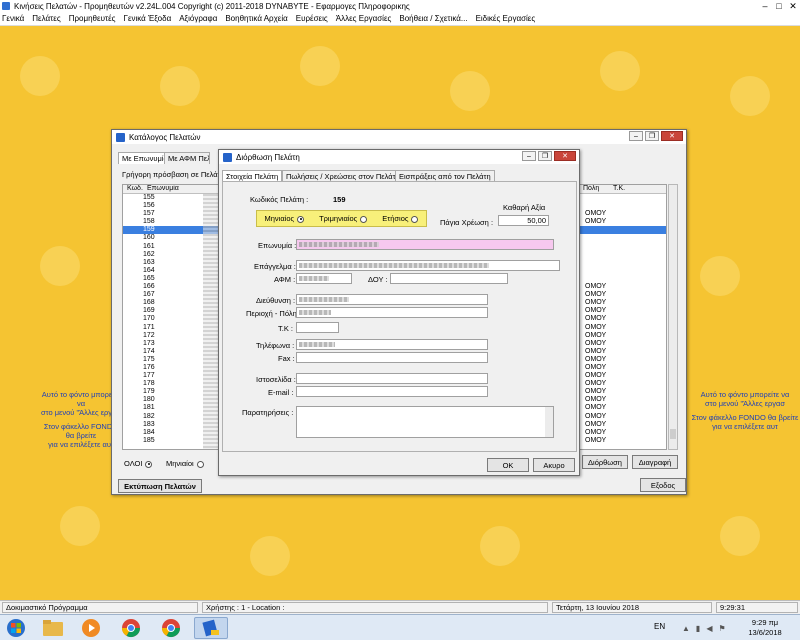 The height and width of the screenshot is (640, 800). I want to click on catalog-window-icon, so click(120, 137).